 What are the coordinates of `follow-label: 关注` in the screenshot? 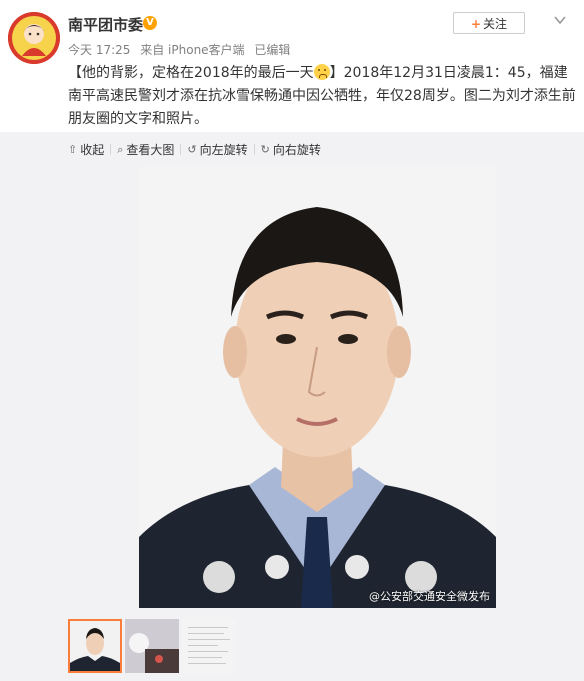 It's located at (495, 24).